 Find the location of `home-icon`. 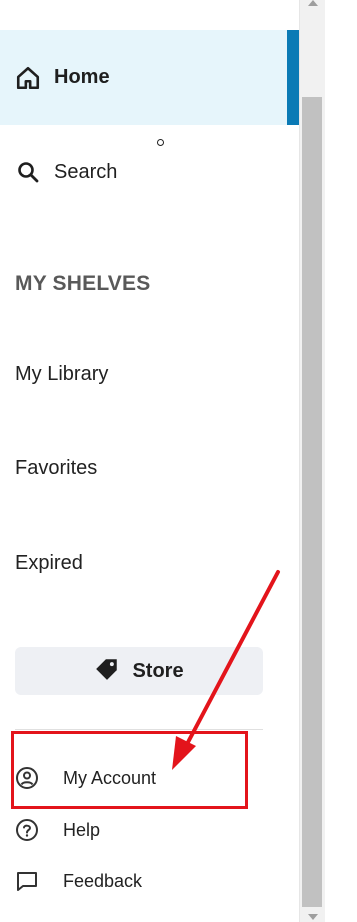

home-icon is located at coordinates (28, 78).